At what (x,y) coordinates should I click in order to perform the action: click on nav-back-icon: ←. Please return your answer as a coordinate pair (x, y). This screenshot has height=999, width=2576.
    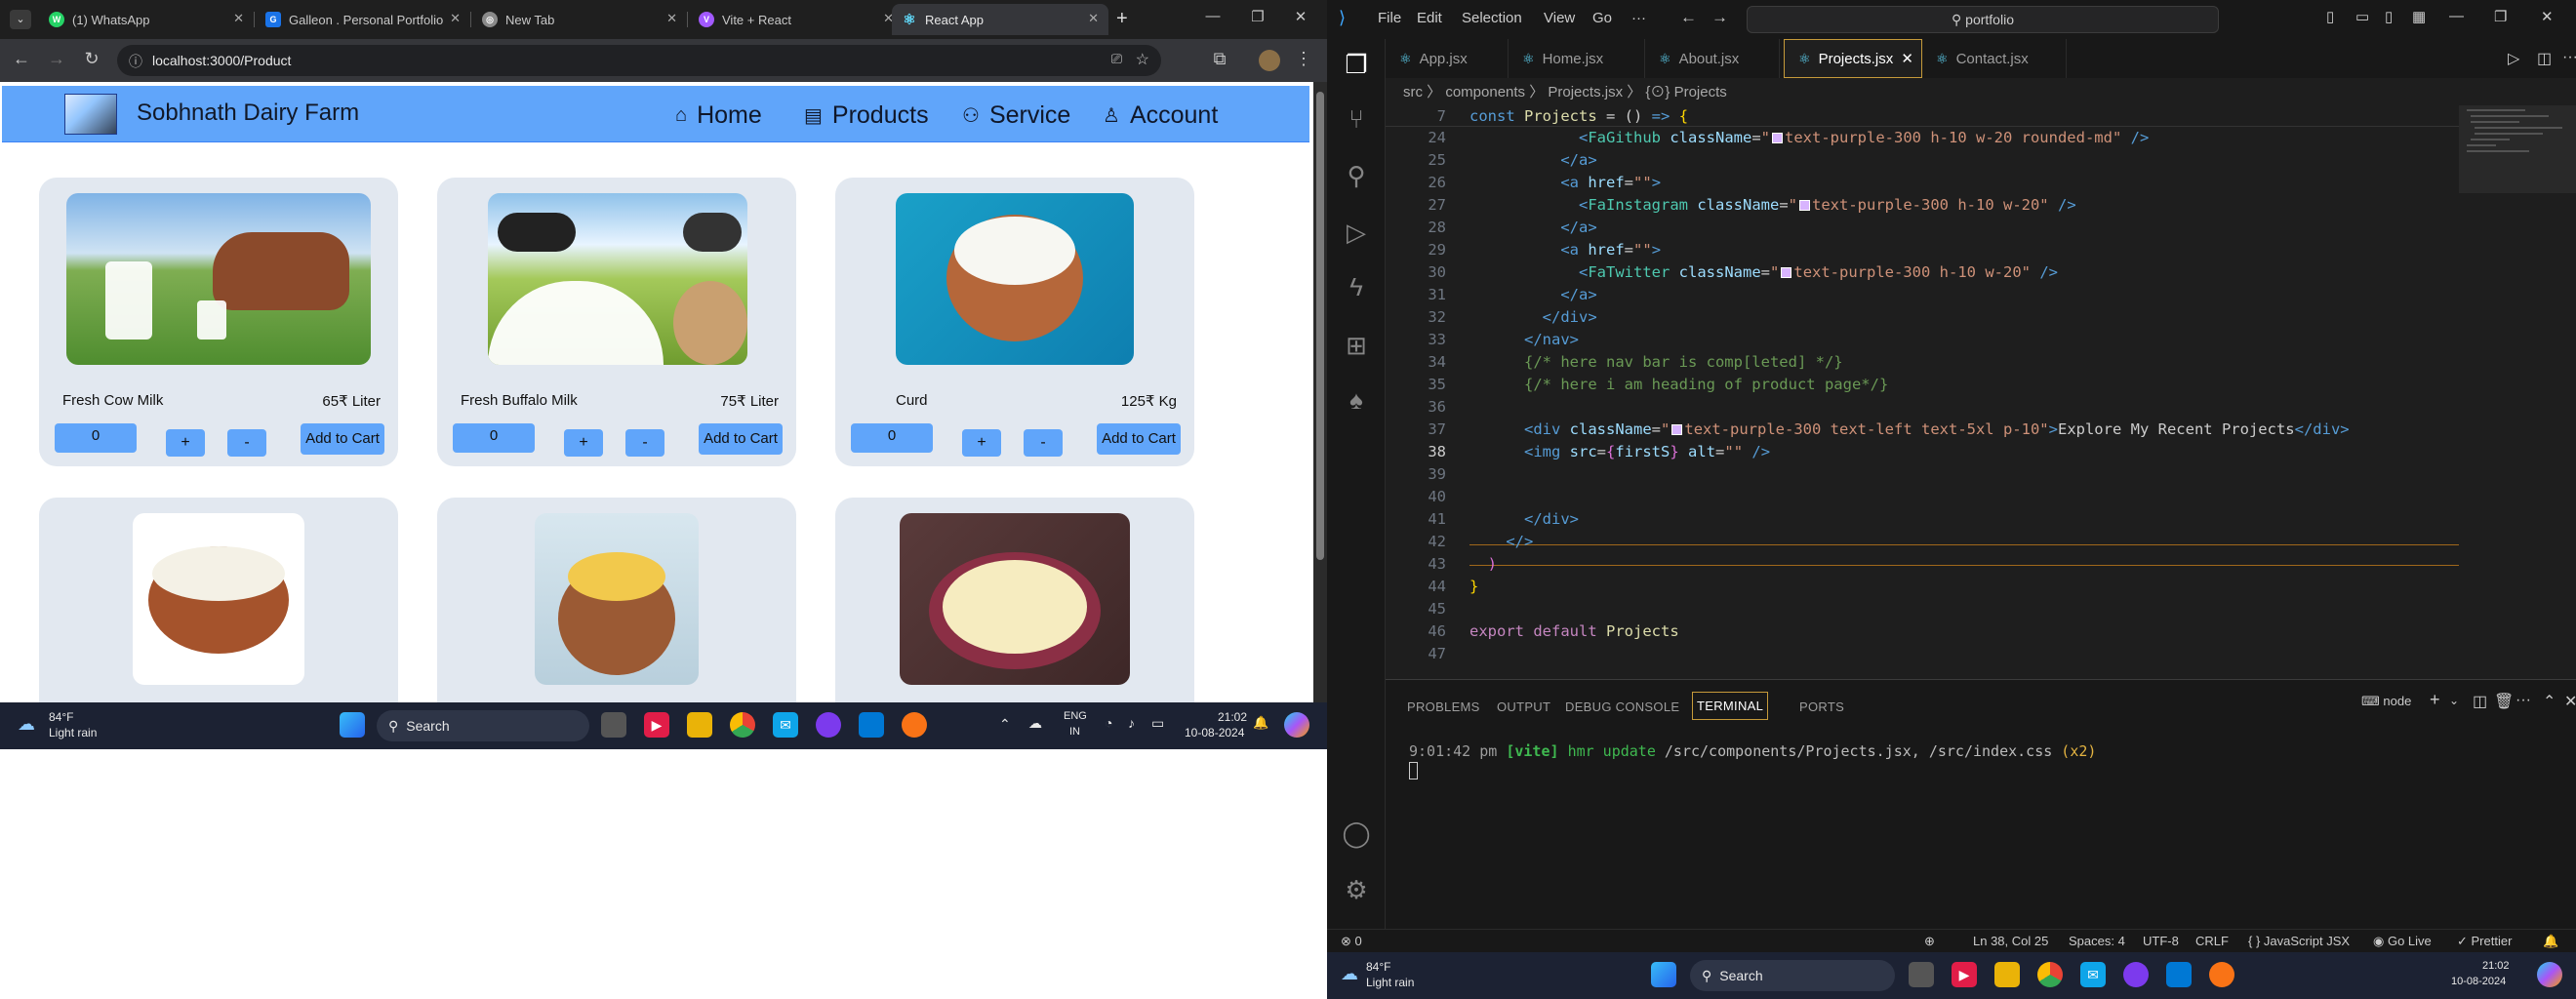
    Looking at the image, I should click on (1688, 17).